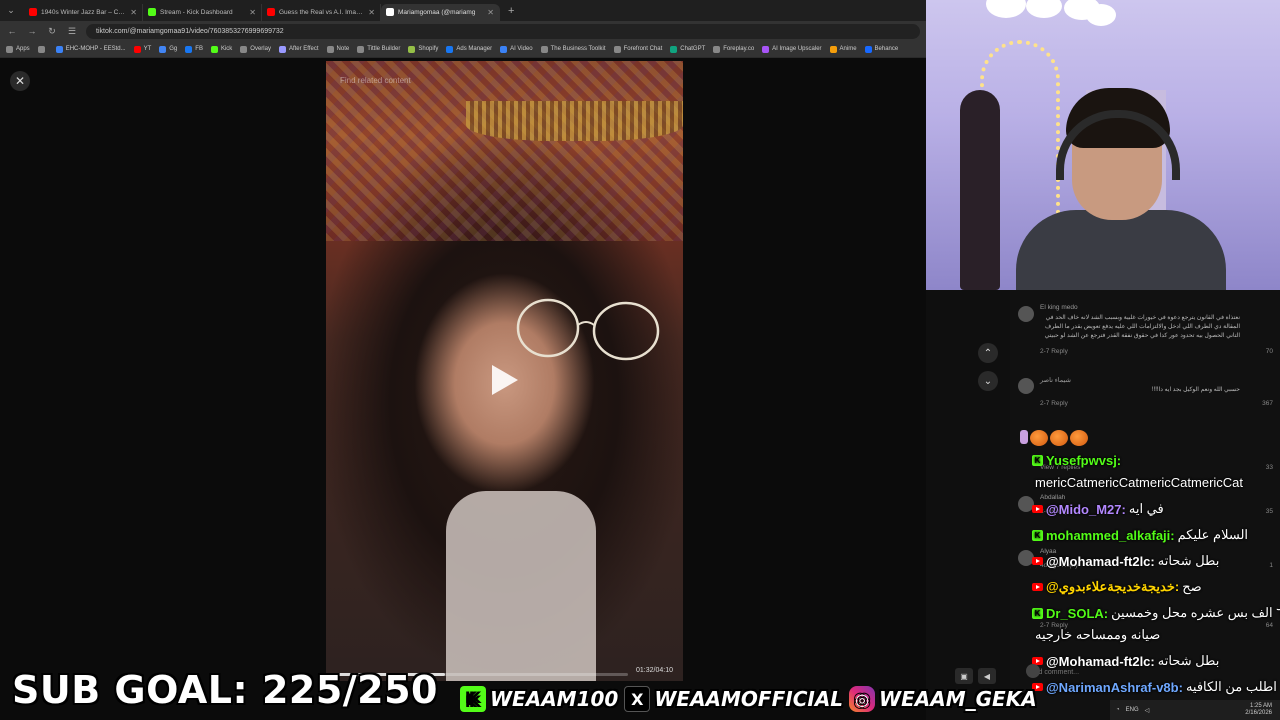 This screenshot has height=720, width=1280. Describe the element at coordinates (792, 49) in the screenshot. I see `bookmark-item: AI Image Upscaler` at that location.